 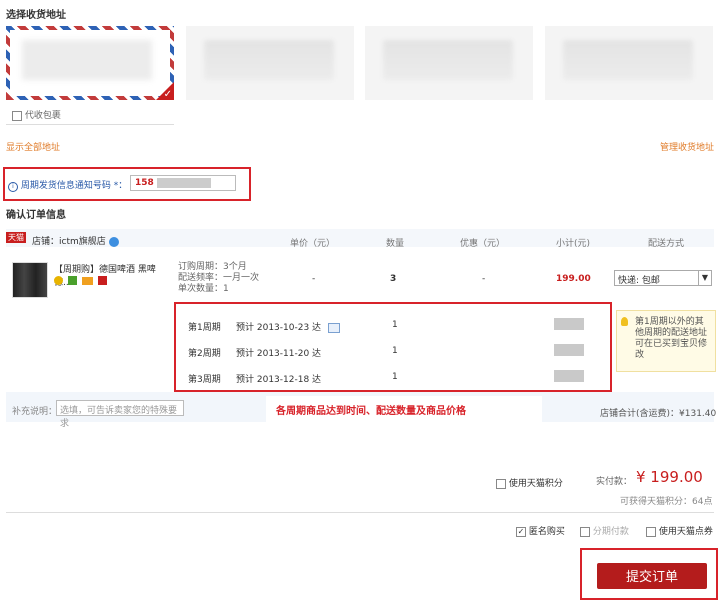 I want to click on col-quantity: 数量, so click(x=395, y=244).